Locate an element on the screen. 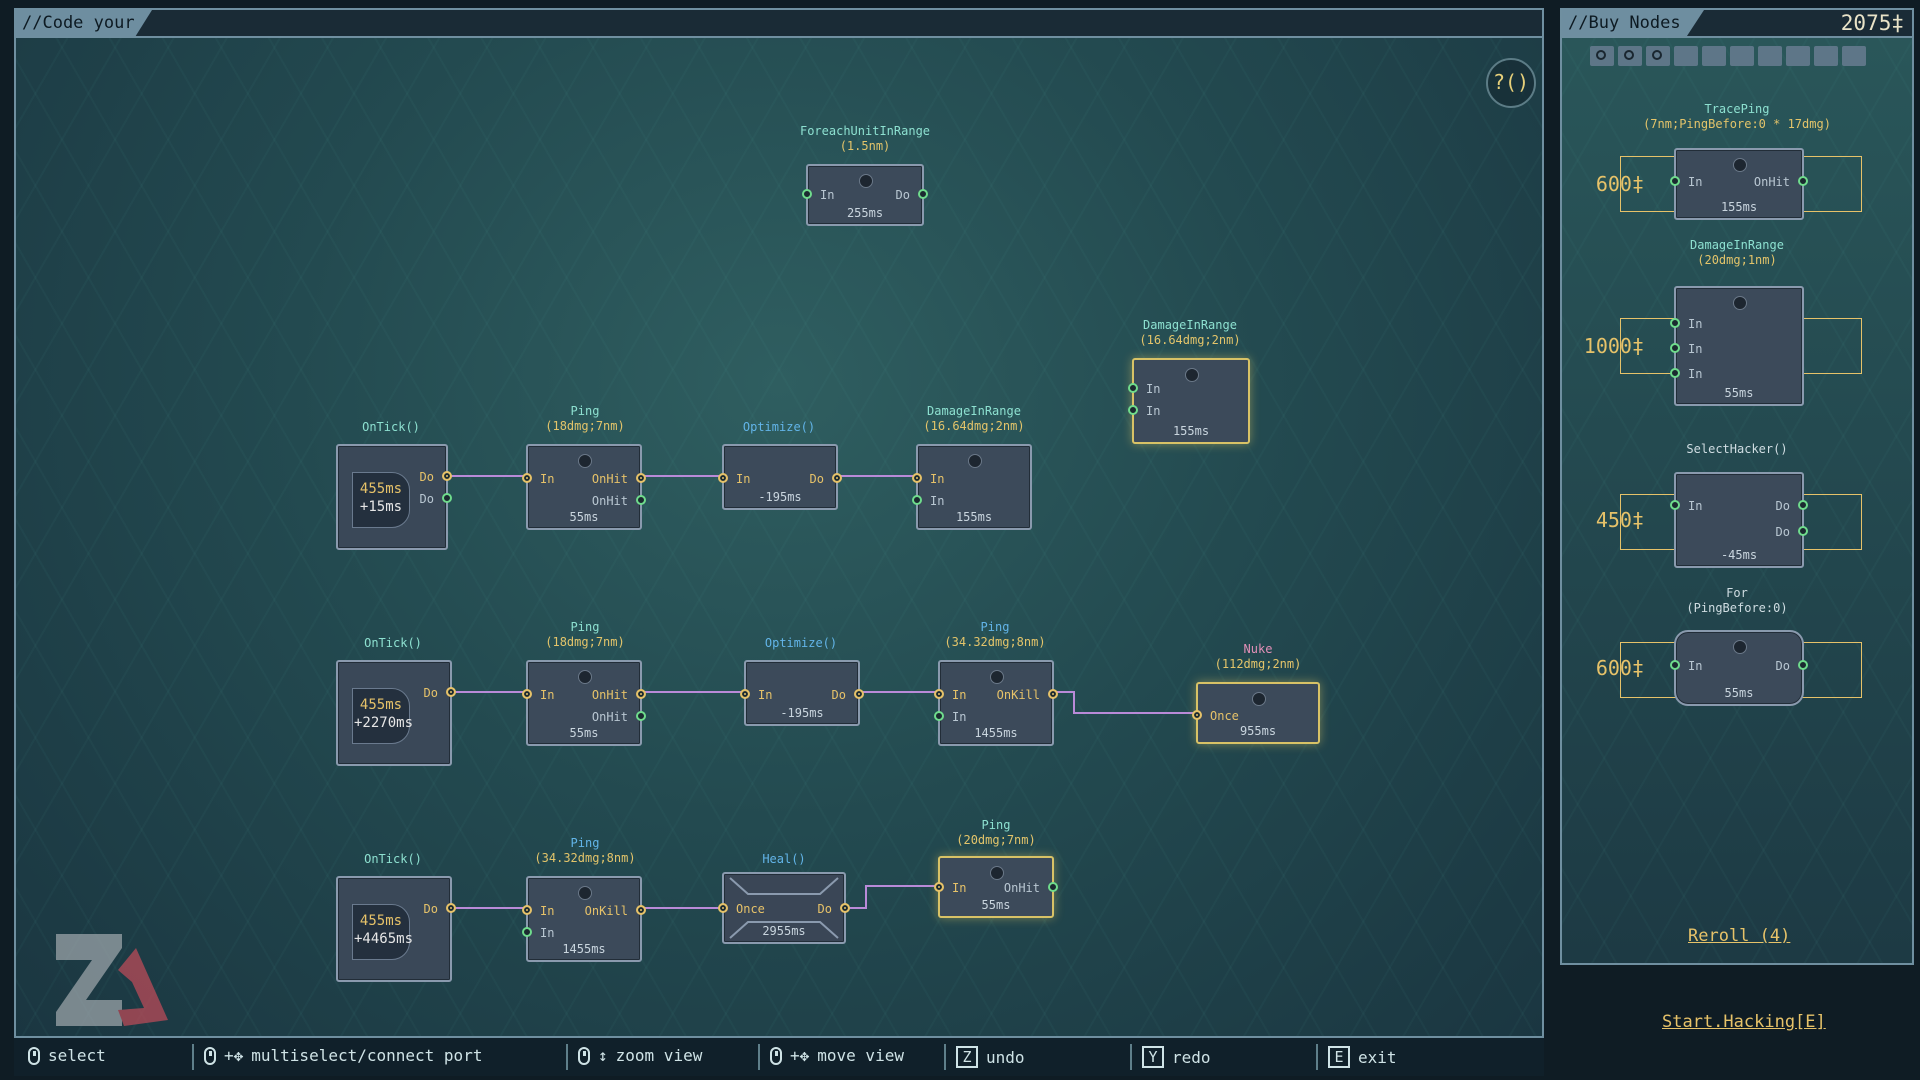 The height and width of the screenshot is (1080, 1920). node-title-r2-nuke: Nuke (112dmg;2nm) is located at coordinates (1258, 657).